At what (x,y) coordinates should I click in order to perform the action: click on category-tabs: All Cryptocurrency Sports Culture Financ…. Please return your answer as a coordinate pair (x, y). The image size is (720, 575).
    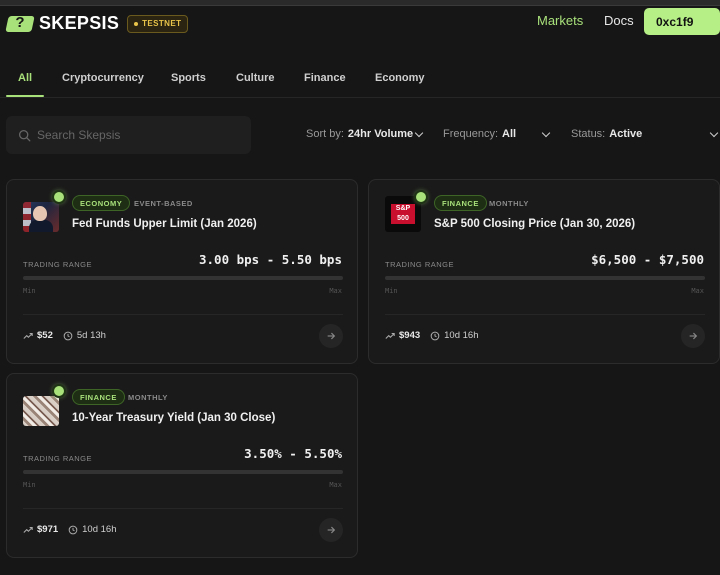
    Looking at the image, I should click on (360, 79).